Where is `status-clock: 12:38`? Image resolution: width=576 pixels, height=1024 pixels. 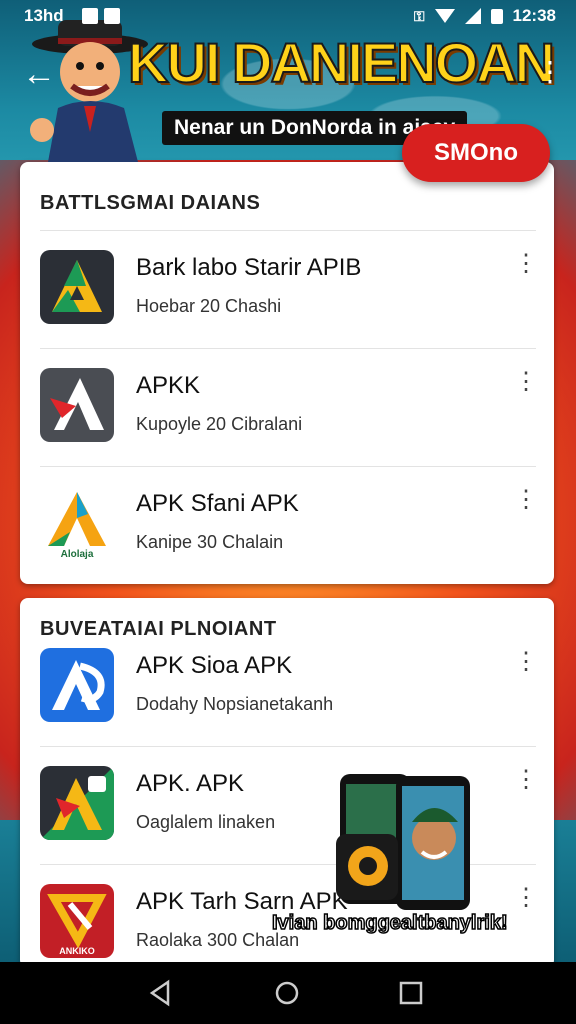
status-clock: 12:38 is located at coordinates (534, 15).